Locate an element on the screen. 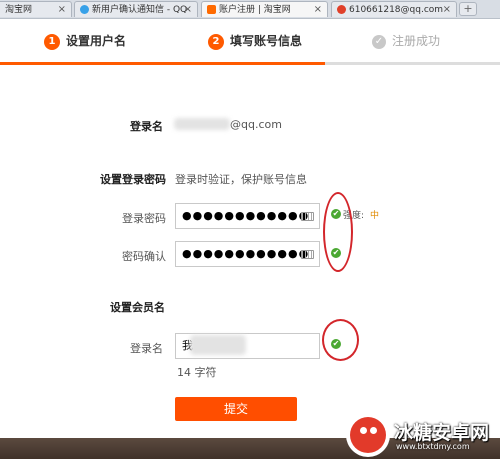 The height and width of the screenshot is (459, 500). registration-steps: 1 设置用户名 2 填写账号信息 ✓ 注册成功 is located at coordinates (250, 42).